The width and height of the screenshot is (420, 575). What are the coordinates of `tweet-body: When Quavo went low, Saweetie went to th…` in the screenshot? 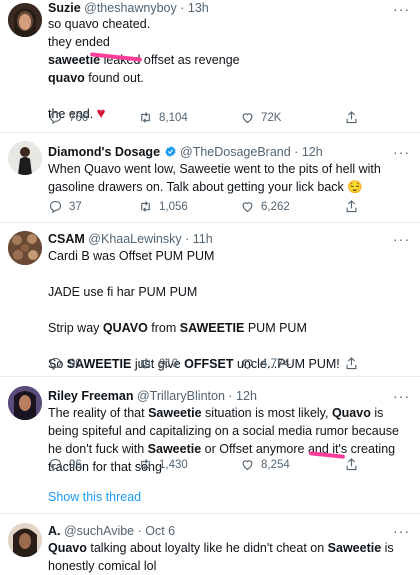 It's located at (214, 178).